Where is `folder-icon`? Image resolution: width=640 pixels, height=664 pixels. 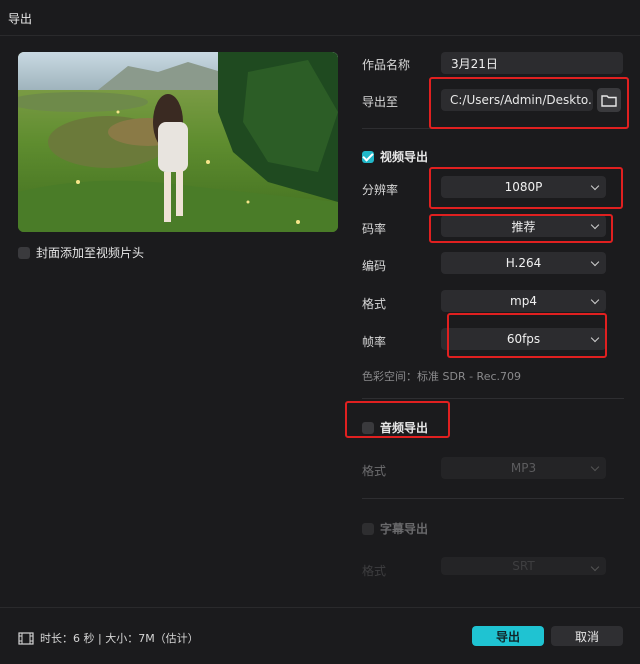
folder-icon is located at coordinates (609, 100).